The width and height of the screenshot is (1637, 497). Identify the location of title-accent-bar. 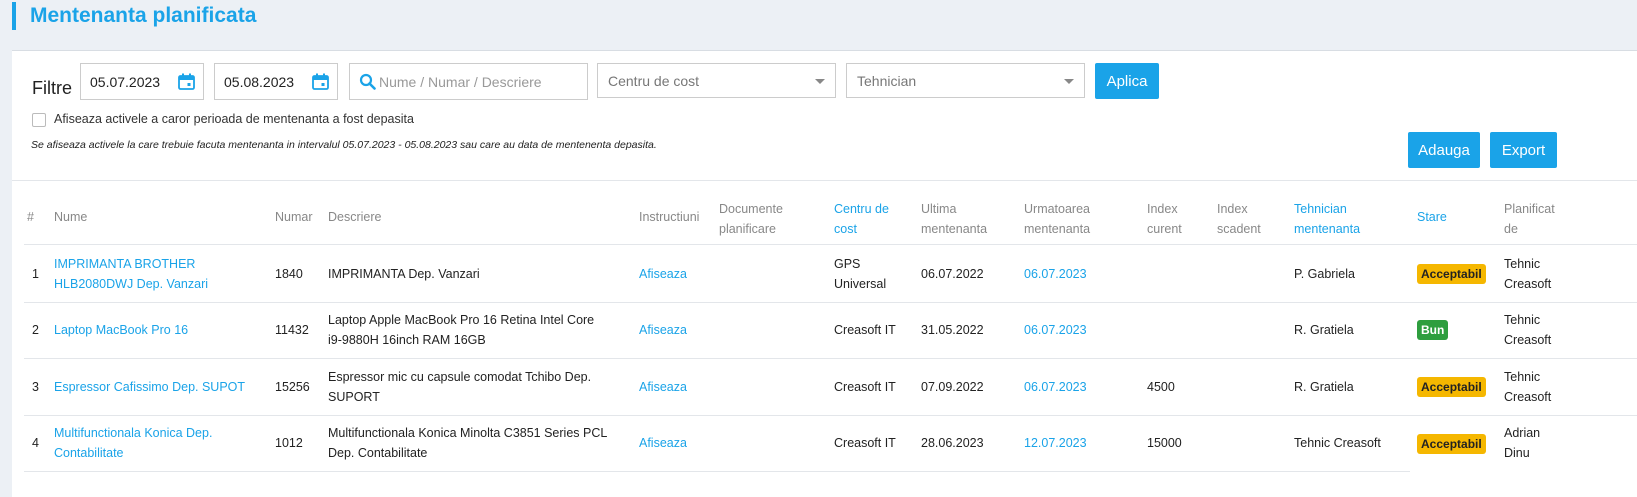
(14, 16).